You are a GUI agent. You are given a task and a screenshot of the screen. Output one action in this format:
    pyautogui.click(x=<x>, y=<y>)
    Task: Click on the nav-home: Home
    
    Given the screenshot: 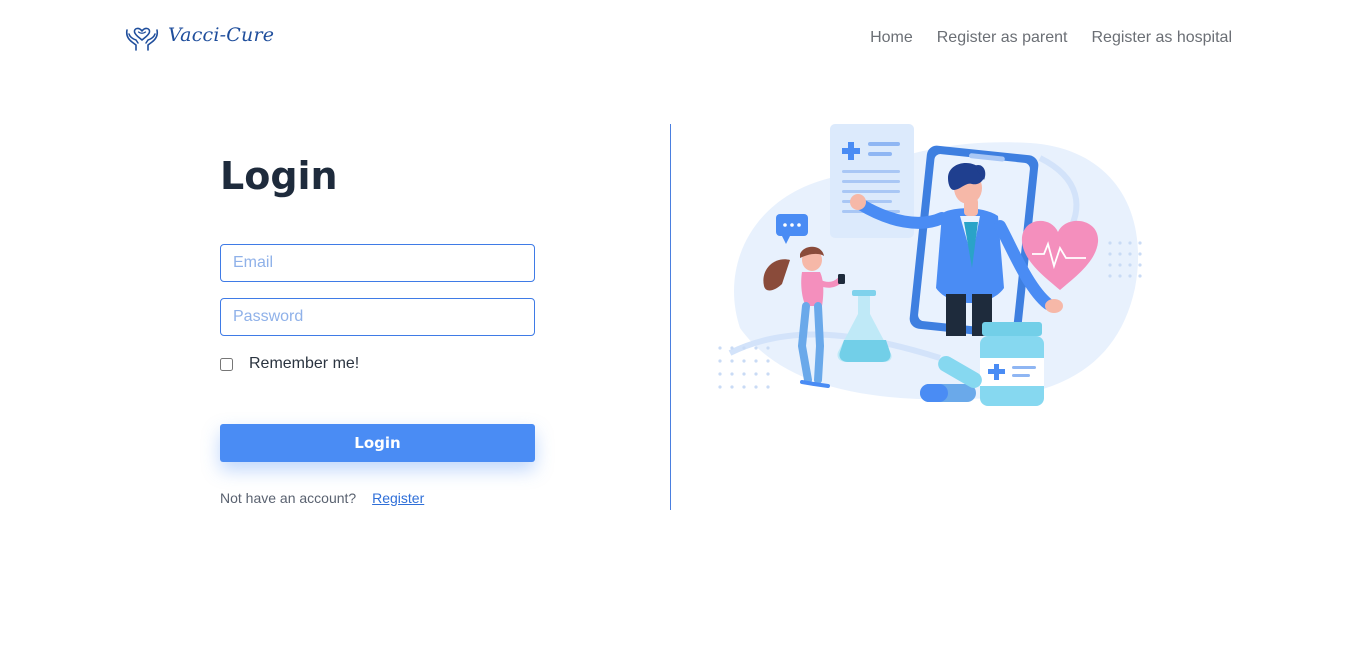 What is the action you would take?
    pyautogui.click(x=891, y=38)
    